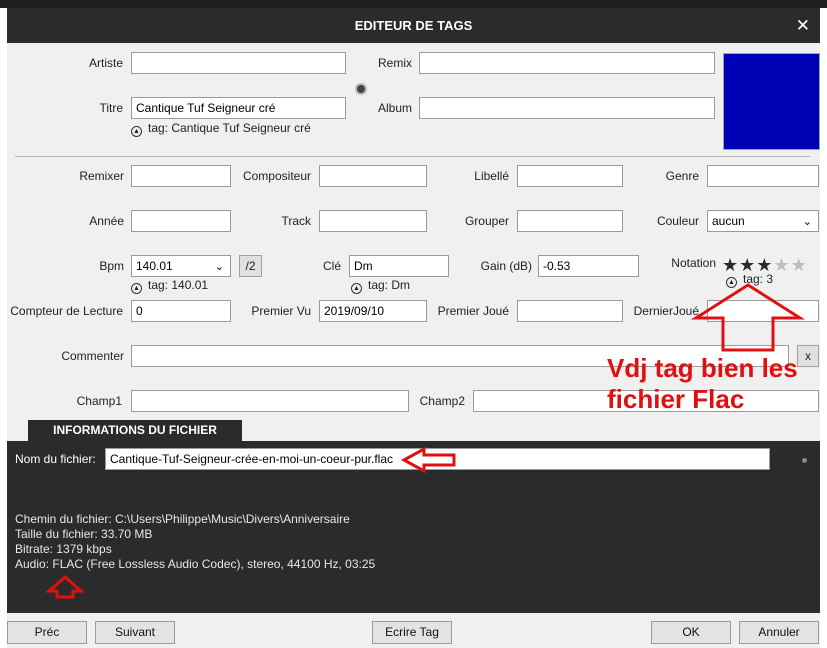 The image size is (827, 648). What do you see at coordinates (823, 328) in the screenshot?
I see `right-edge` at bounding box center [823, 328].